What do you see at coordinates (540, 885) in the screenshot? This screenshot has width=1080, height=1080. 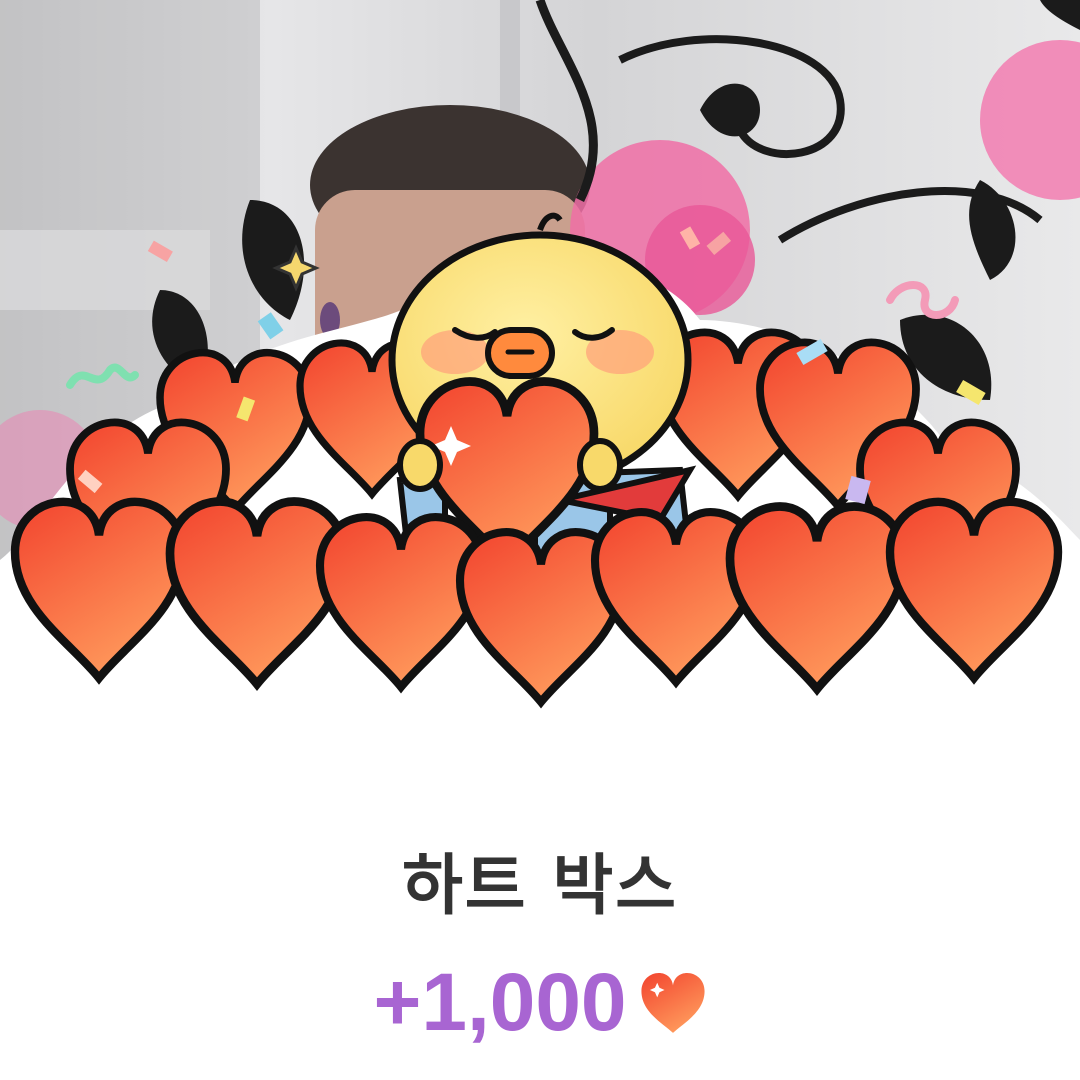 I see `gift-title: 하트 박스` at bounding box center [540, 885].